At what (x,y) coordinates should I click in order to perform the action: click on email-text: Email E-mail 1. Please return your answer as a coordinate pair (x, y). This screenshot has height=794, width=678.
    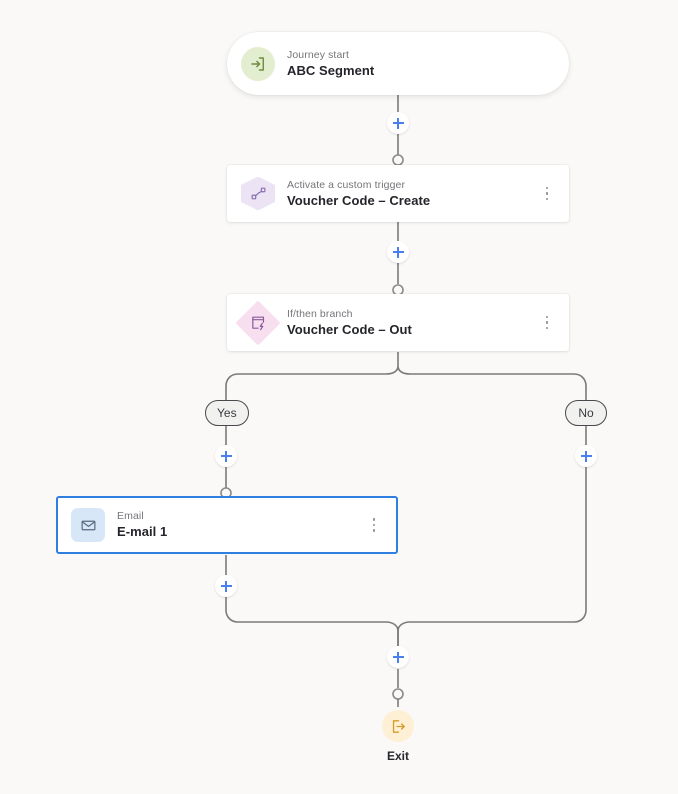
    Looking at the image, I should click on (239, 525).